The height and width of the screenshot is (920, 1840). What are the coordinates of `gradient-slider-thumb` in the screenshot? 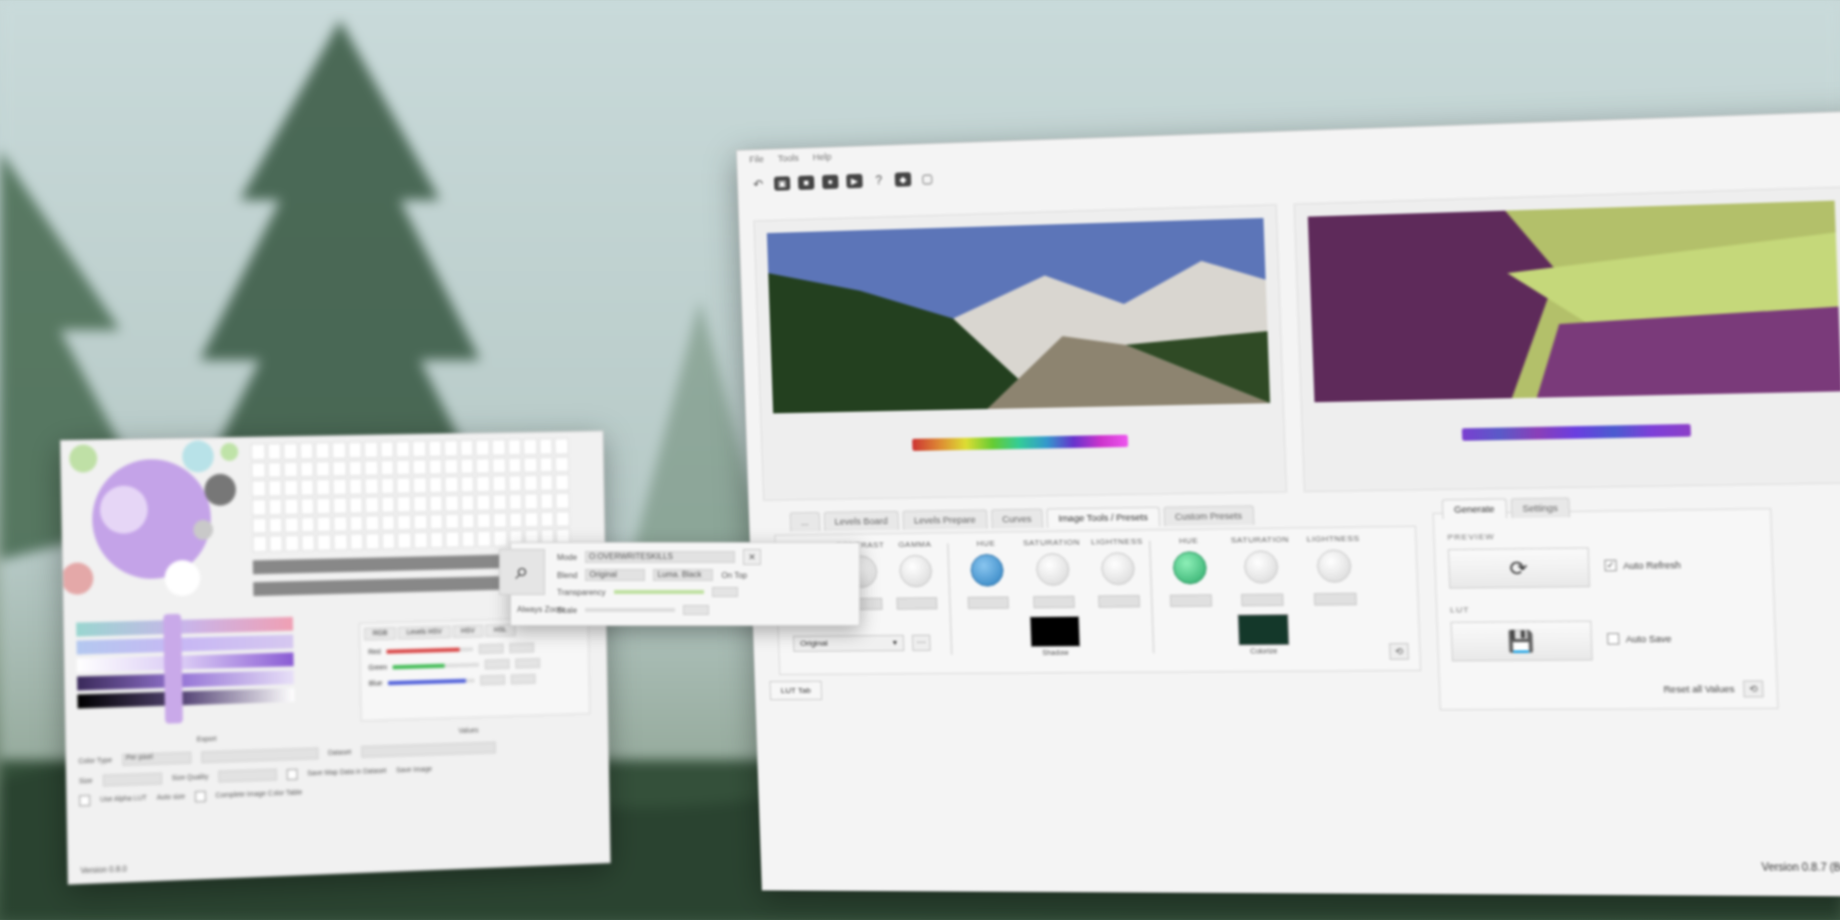 It's located at (173, 668).